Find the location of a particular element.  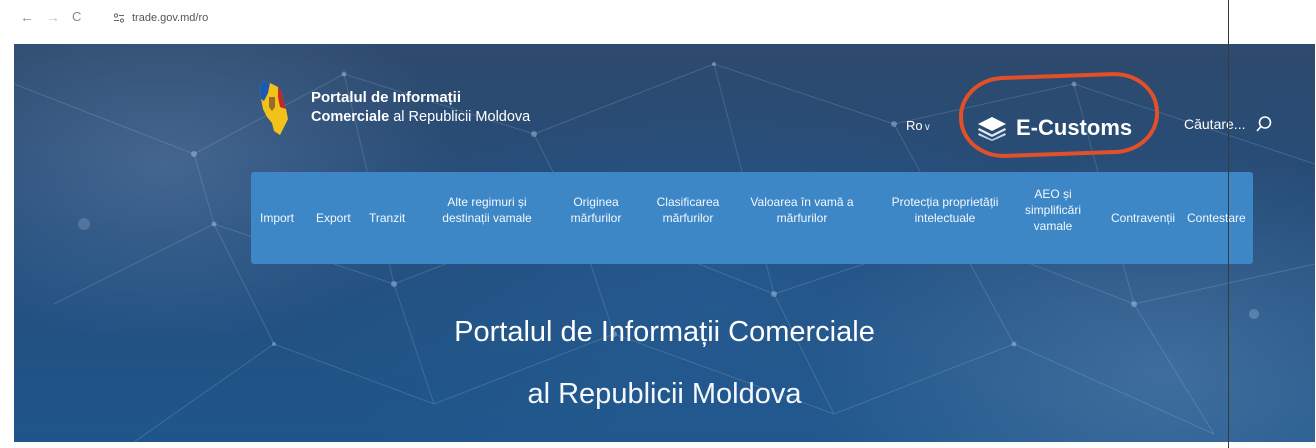

menu-item-label: Contravenții is located at coordinates (1143, 218).